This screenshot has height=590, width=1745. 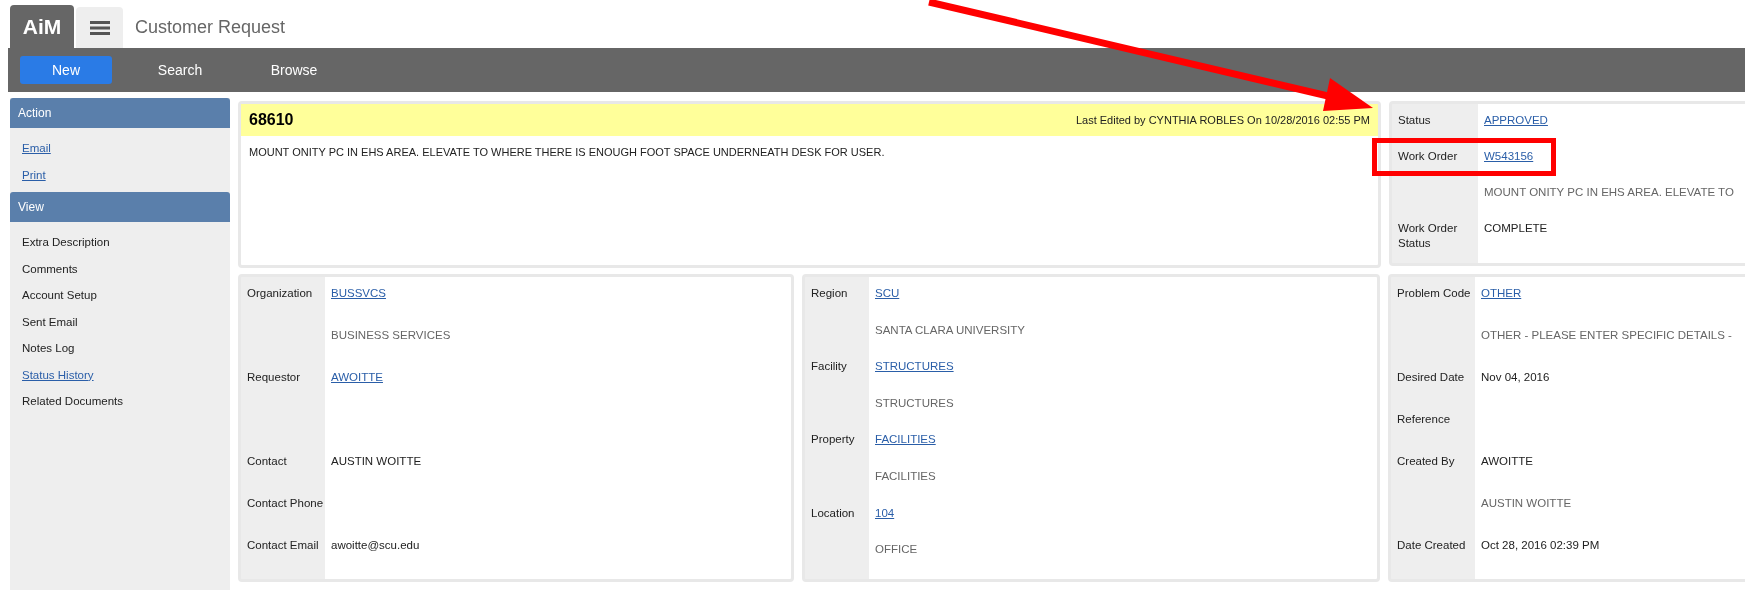 I want to click on sidebar-item: Comments, so click(x=50, y=268).